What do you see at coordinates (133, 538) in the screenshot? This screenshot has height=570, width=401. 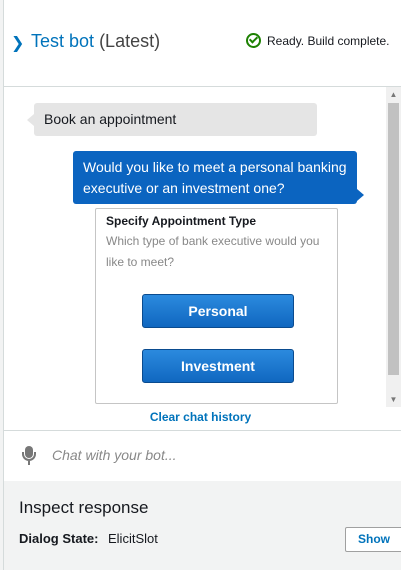 I see `dialog-state-value: ElicitSlot` at bounding box center [133, 538].